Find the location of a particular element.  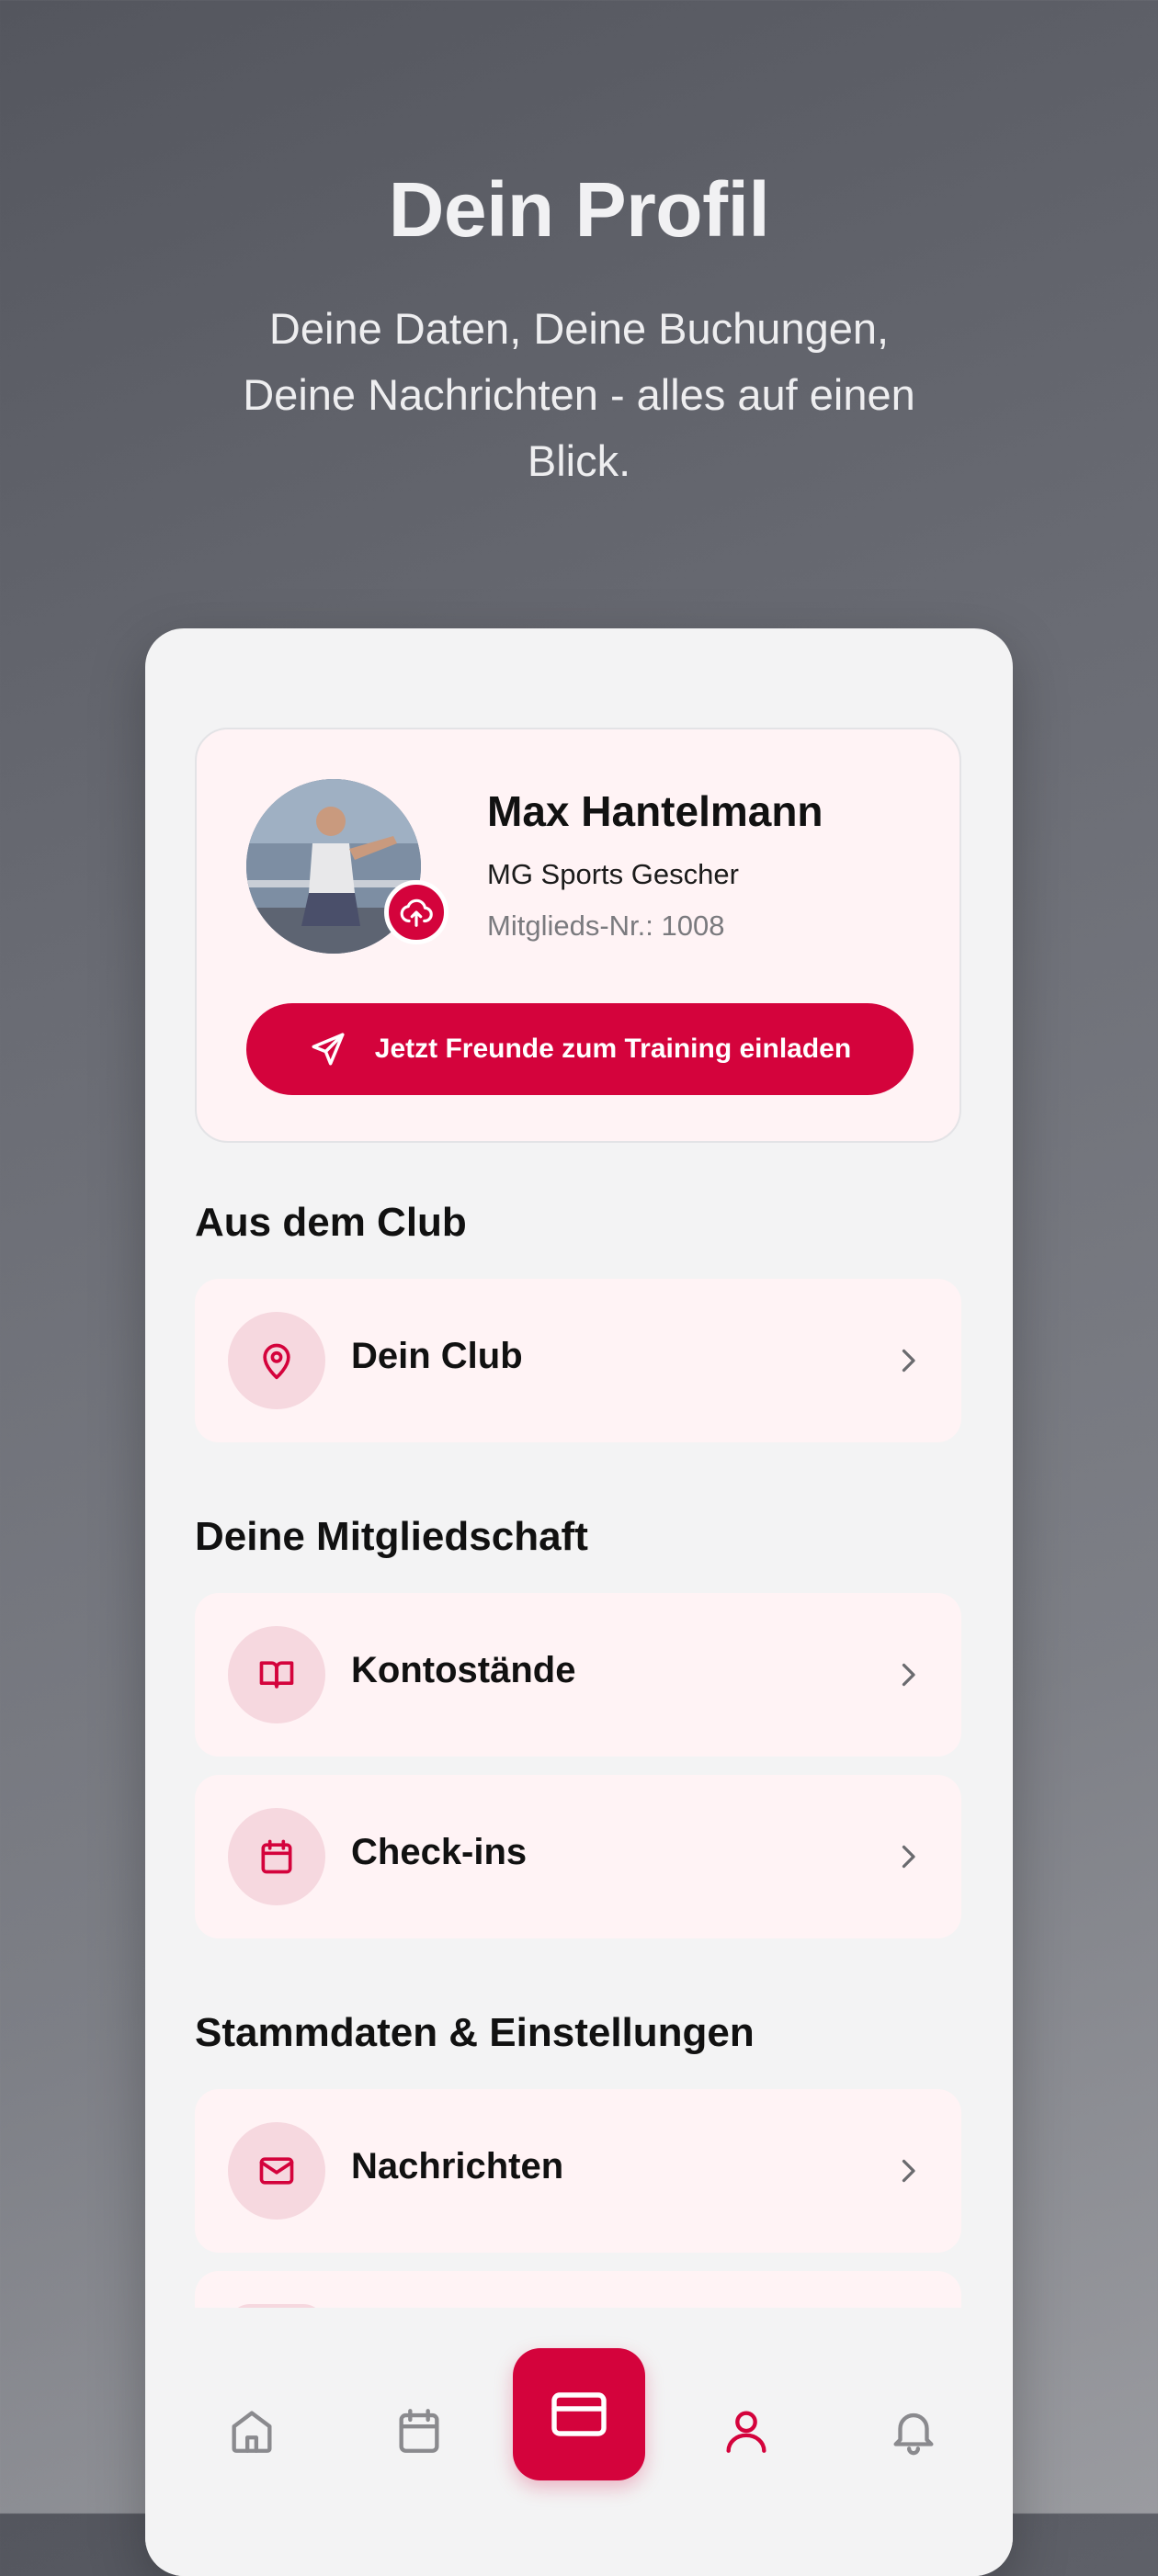

cloud-upload-icon is located at coordinates (416, 912).